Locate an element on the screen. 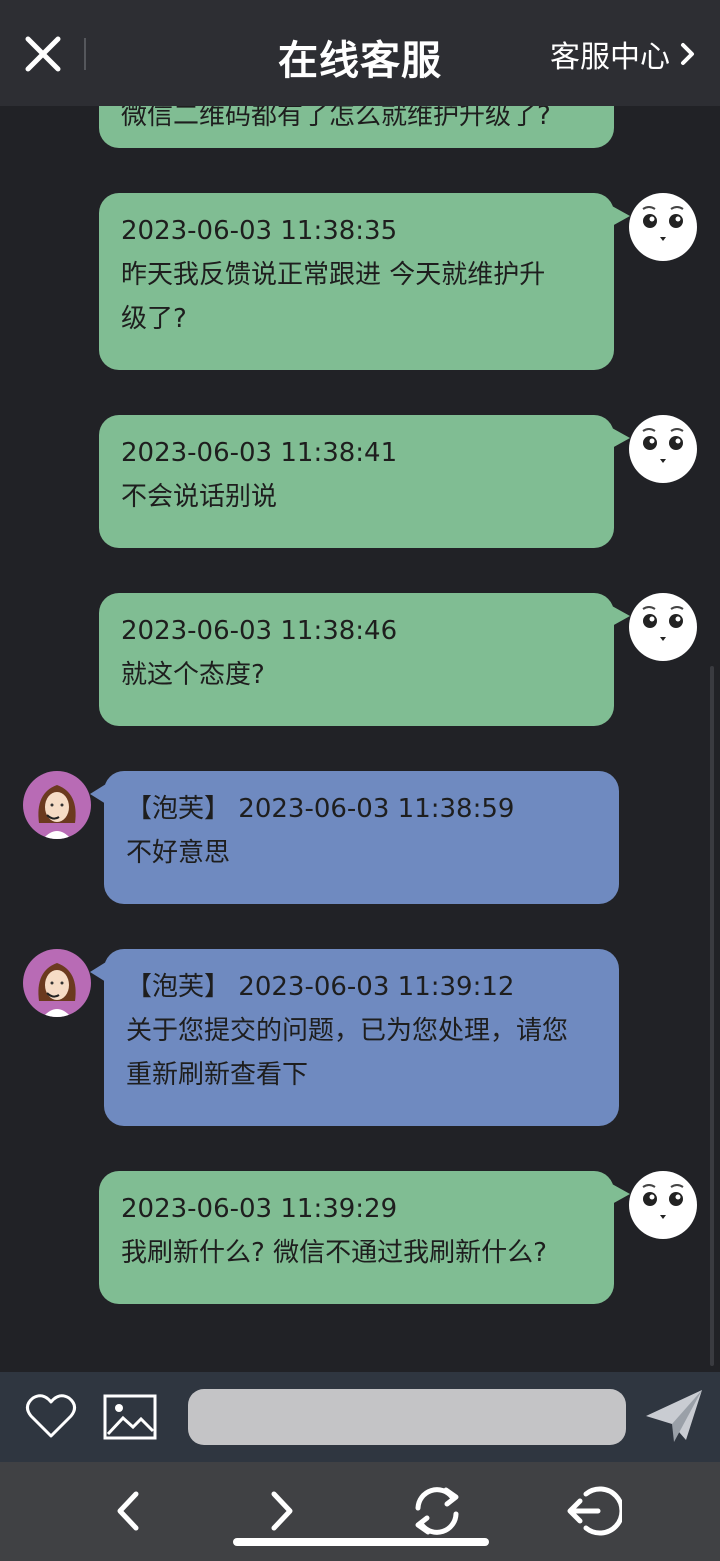  message-input is located at coordinates (407, 1417).